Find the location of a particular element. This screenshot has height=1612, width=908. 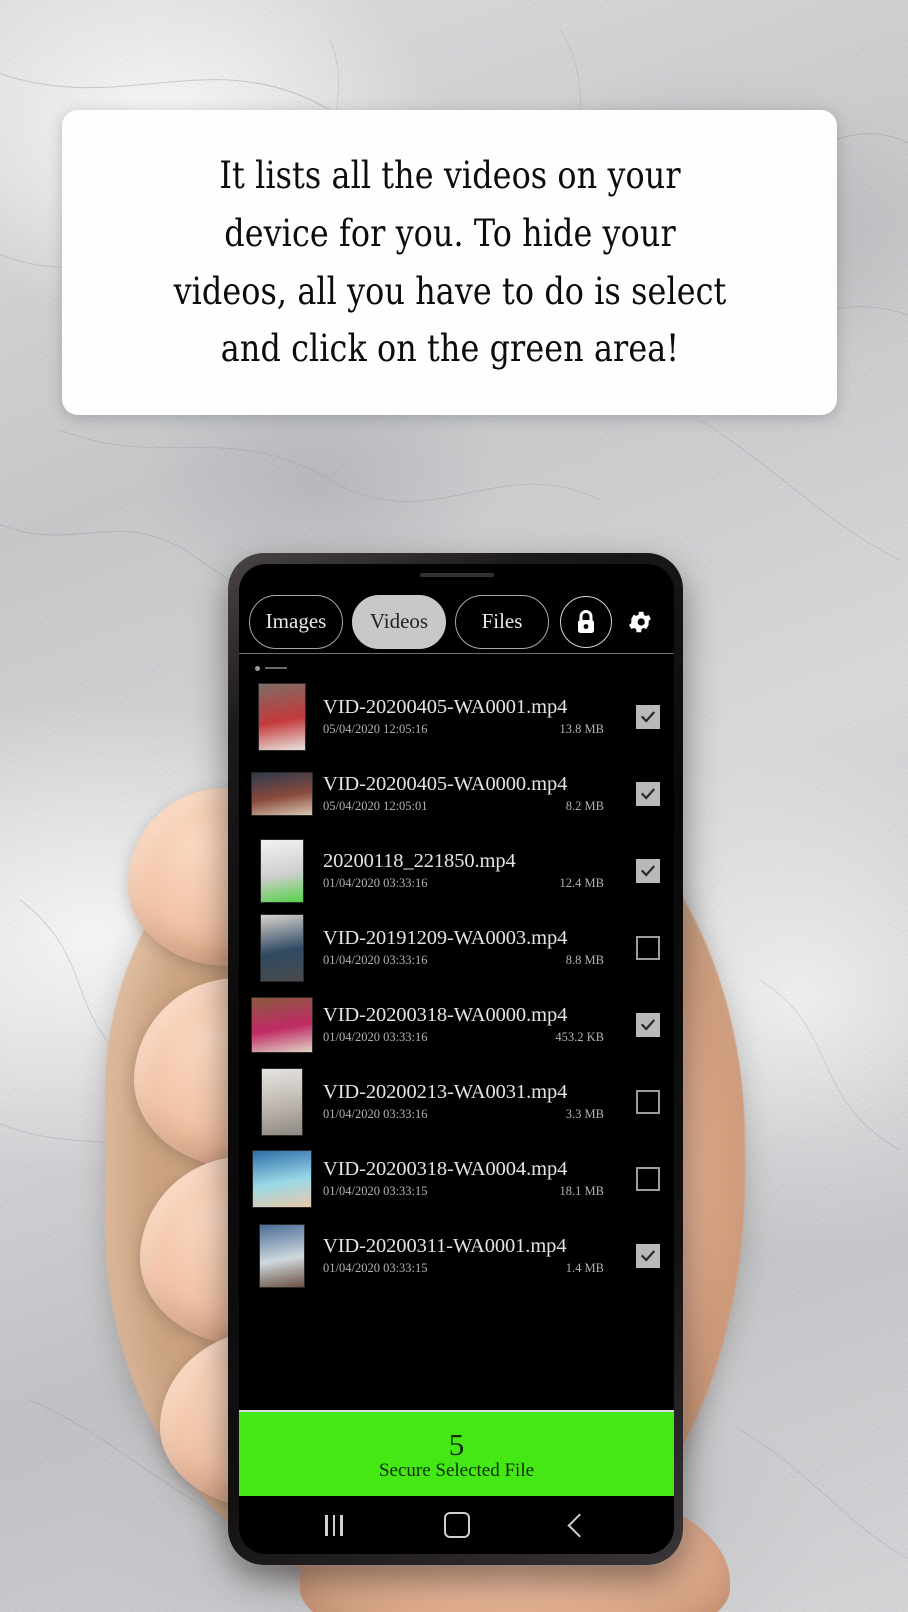

file-size: 8.2 MB is located at coordinates (584, 806).